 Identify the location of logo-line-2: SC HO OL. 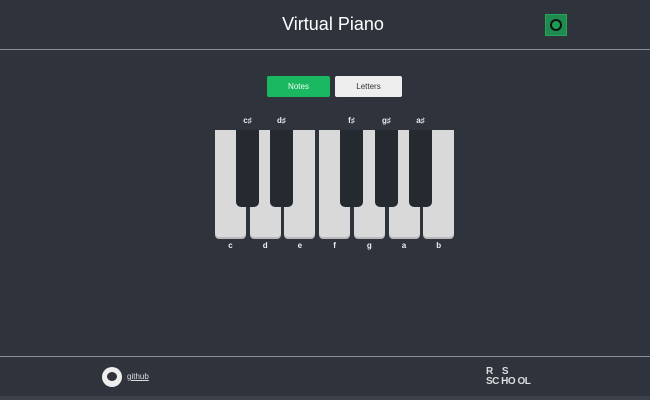
(508, 381).